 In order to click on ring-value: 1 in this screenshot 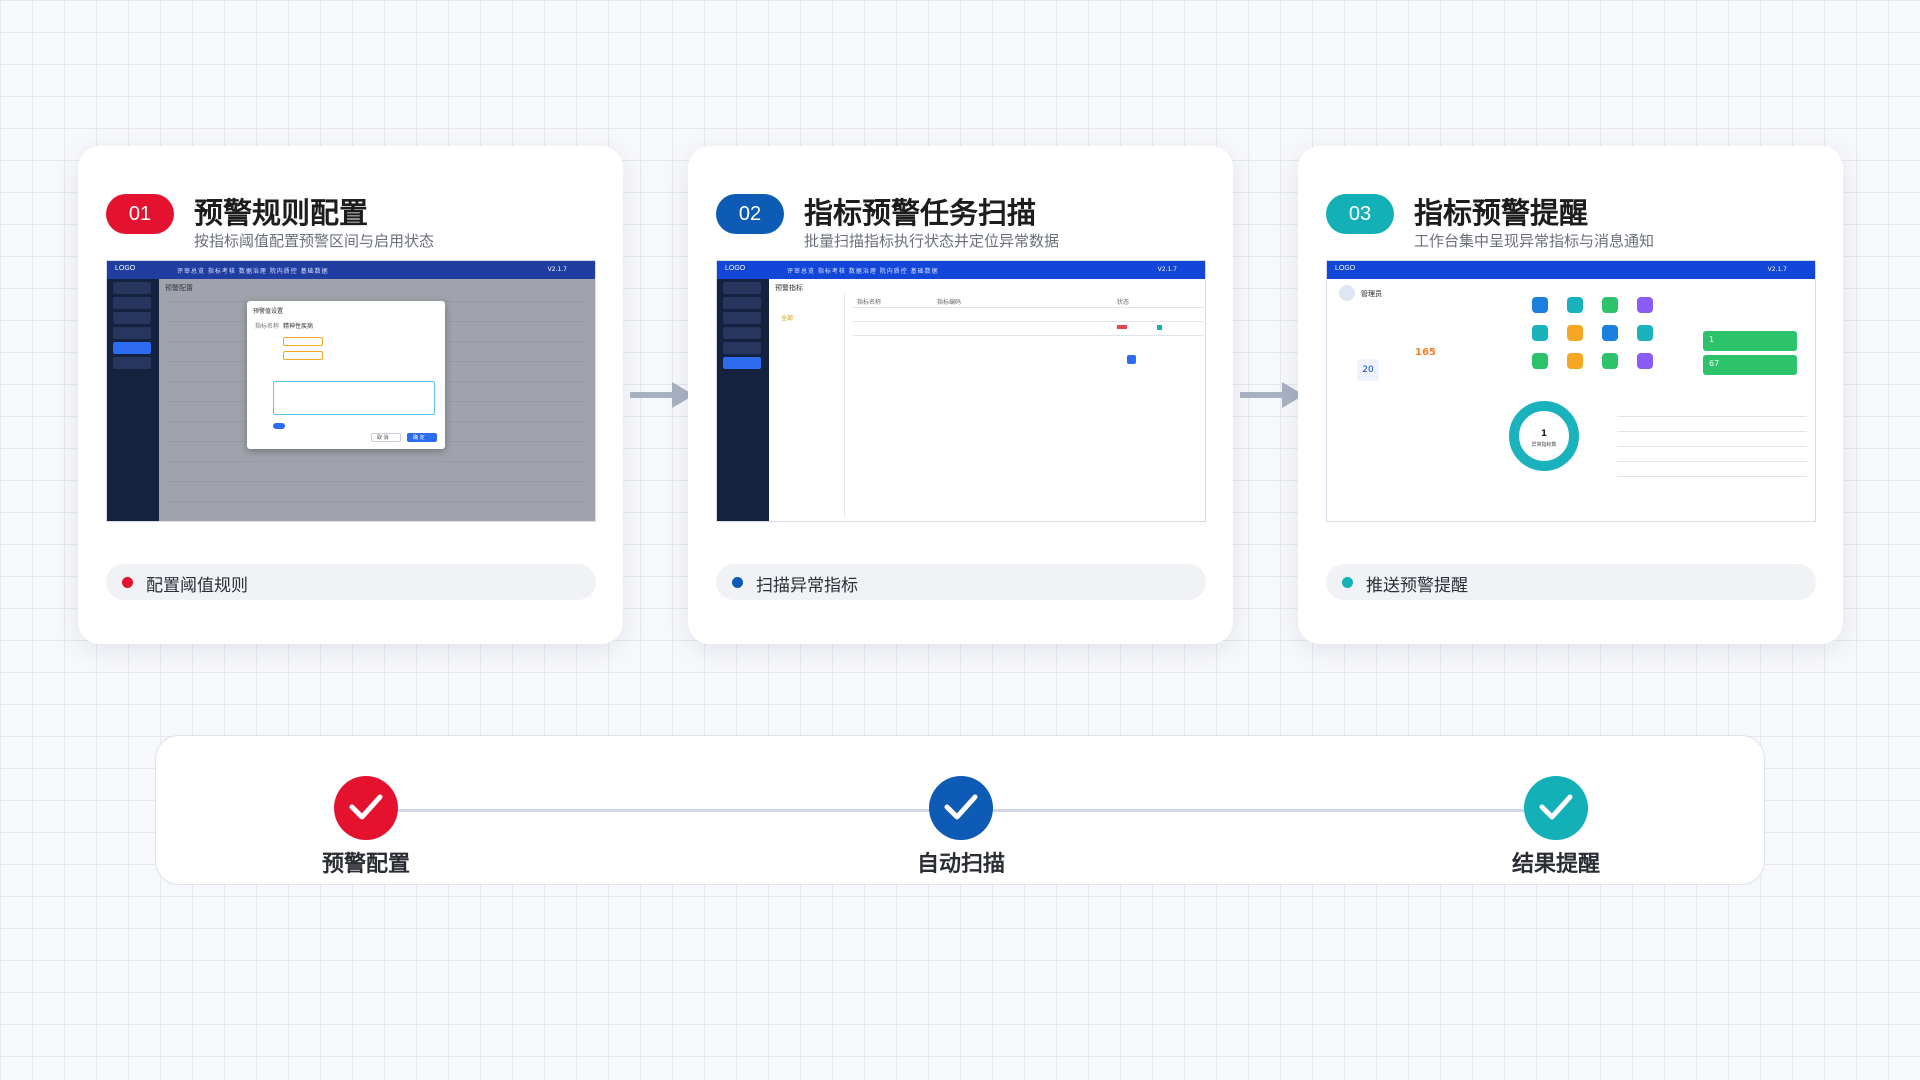, I will do `click(1544, 434)`.